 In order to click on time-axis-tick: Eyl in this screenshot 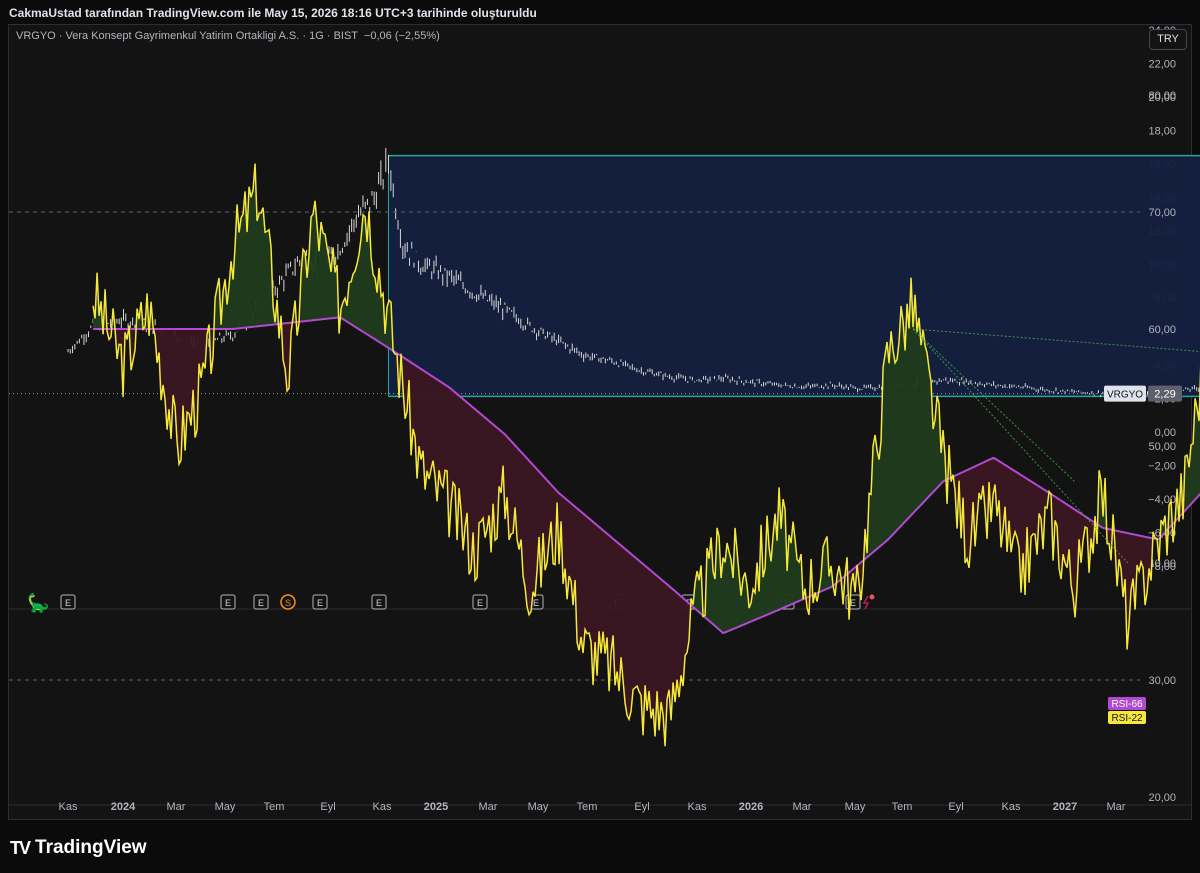, I will do `click(955, 807)`.